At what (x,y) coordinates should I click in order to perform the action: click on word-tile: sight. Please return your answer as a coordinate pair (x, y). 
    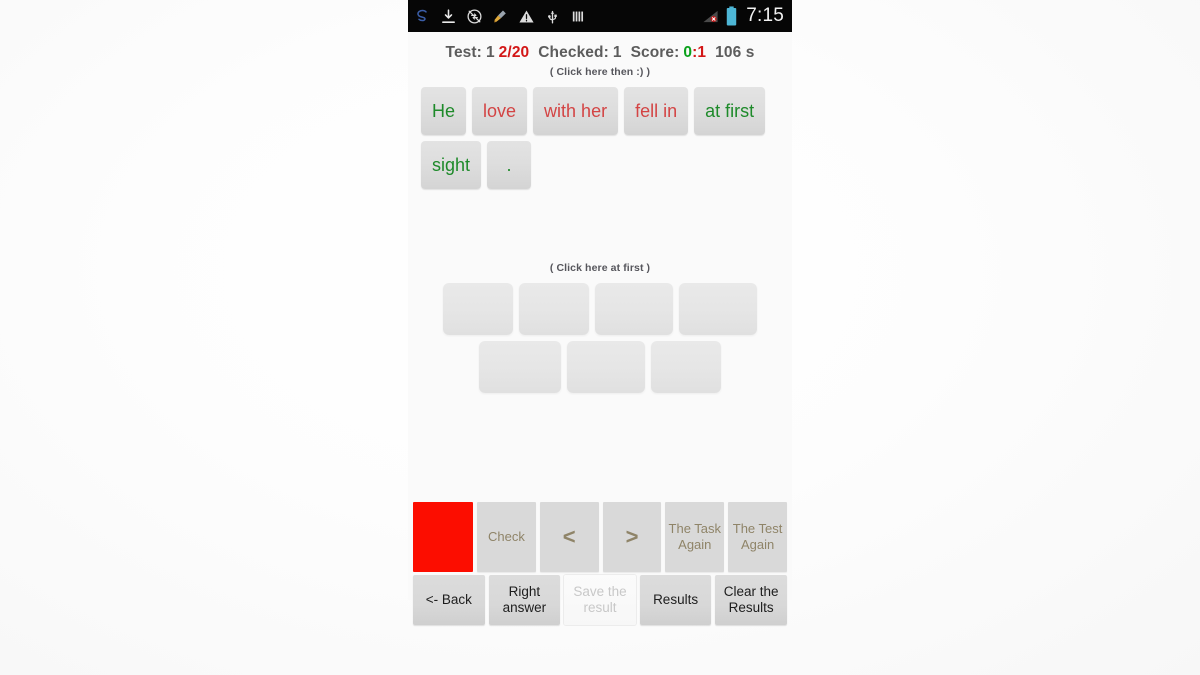
    Looking at the image, I should click on (451, 165).